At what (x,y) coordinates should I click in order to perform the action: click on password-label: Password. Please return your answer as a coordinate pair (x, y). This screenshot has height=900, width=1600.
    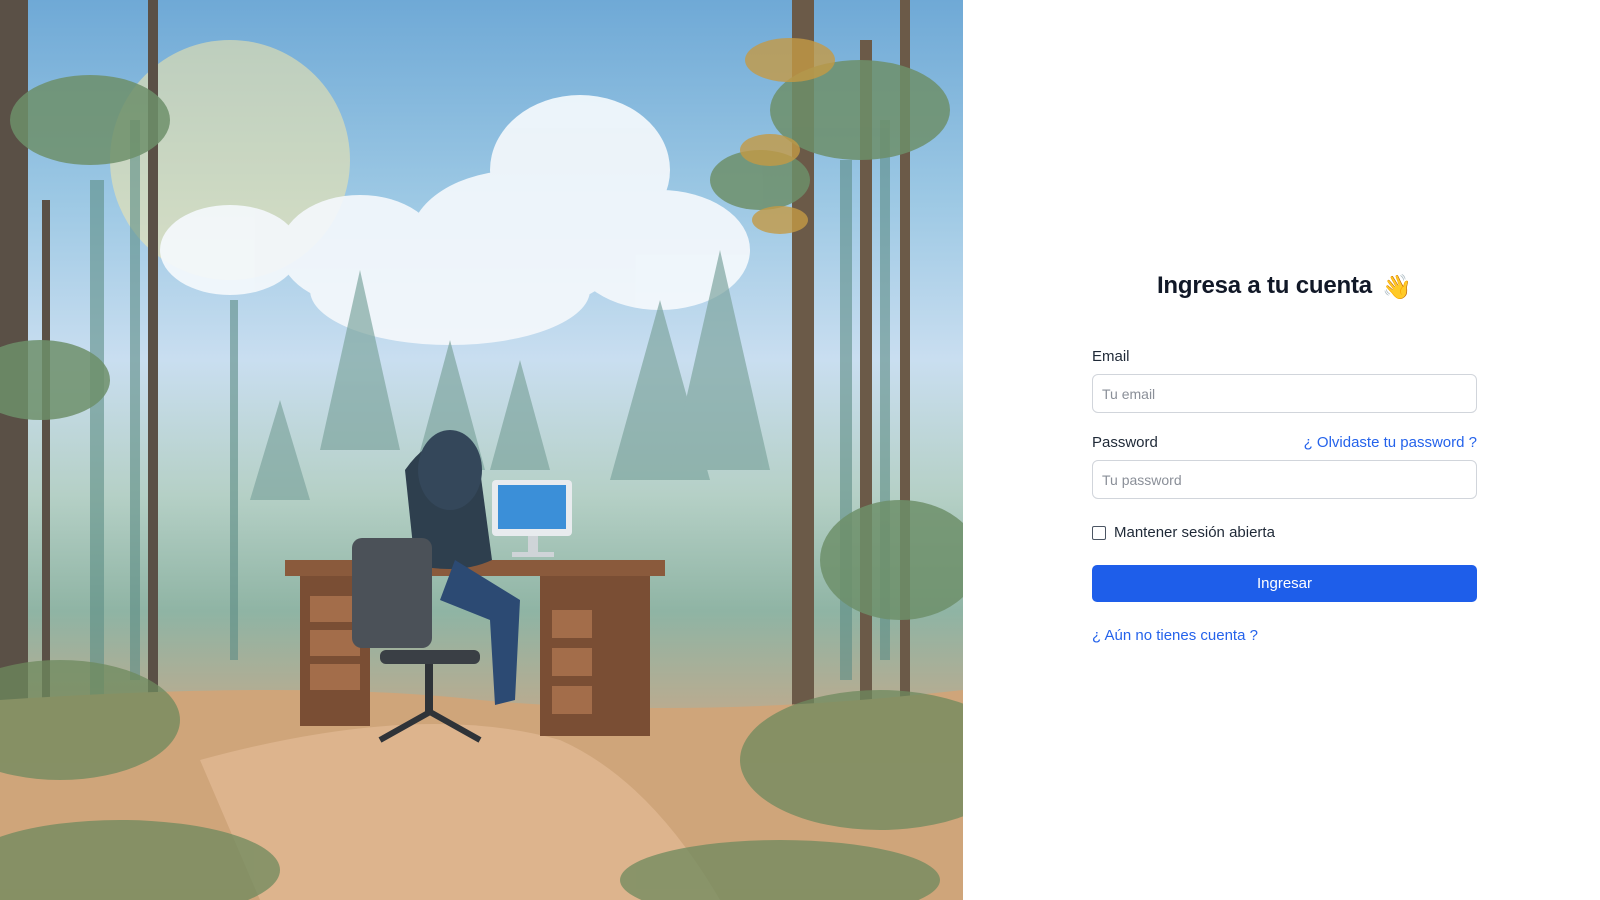
    Looking at the image, I should click on (1125, 442).